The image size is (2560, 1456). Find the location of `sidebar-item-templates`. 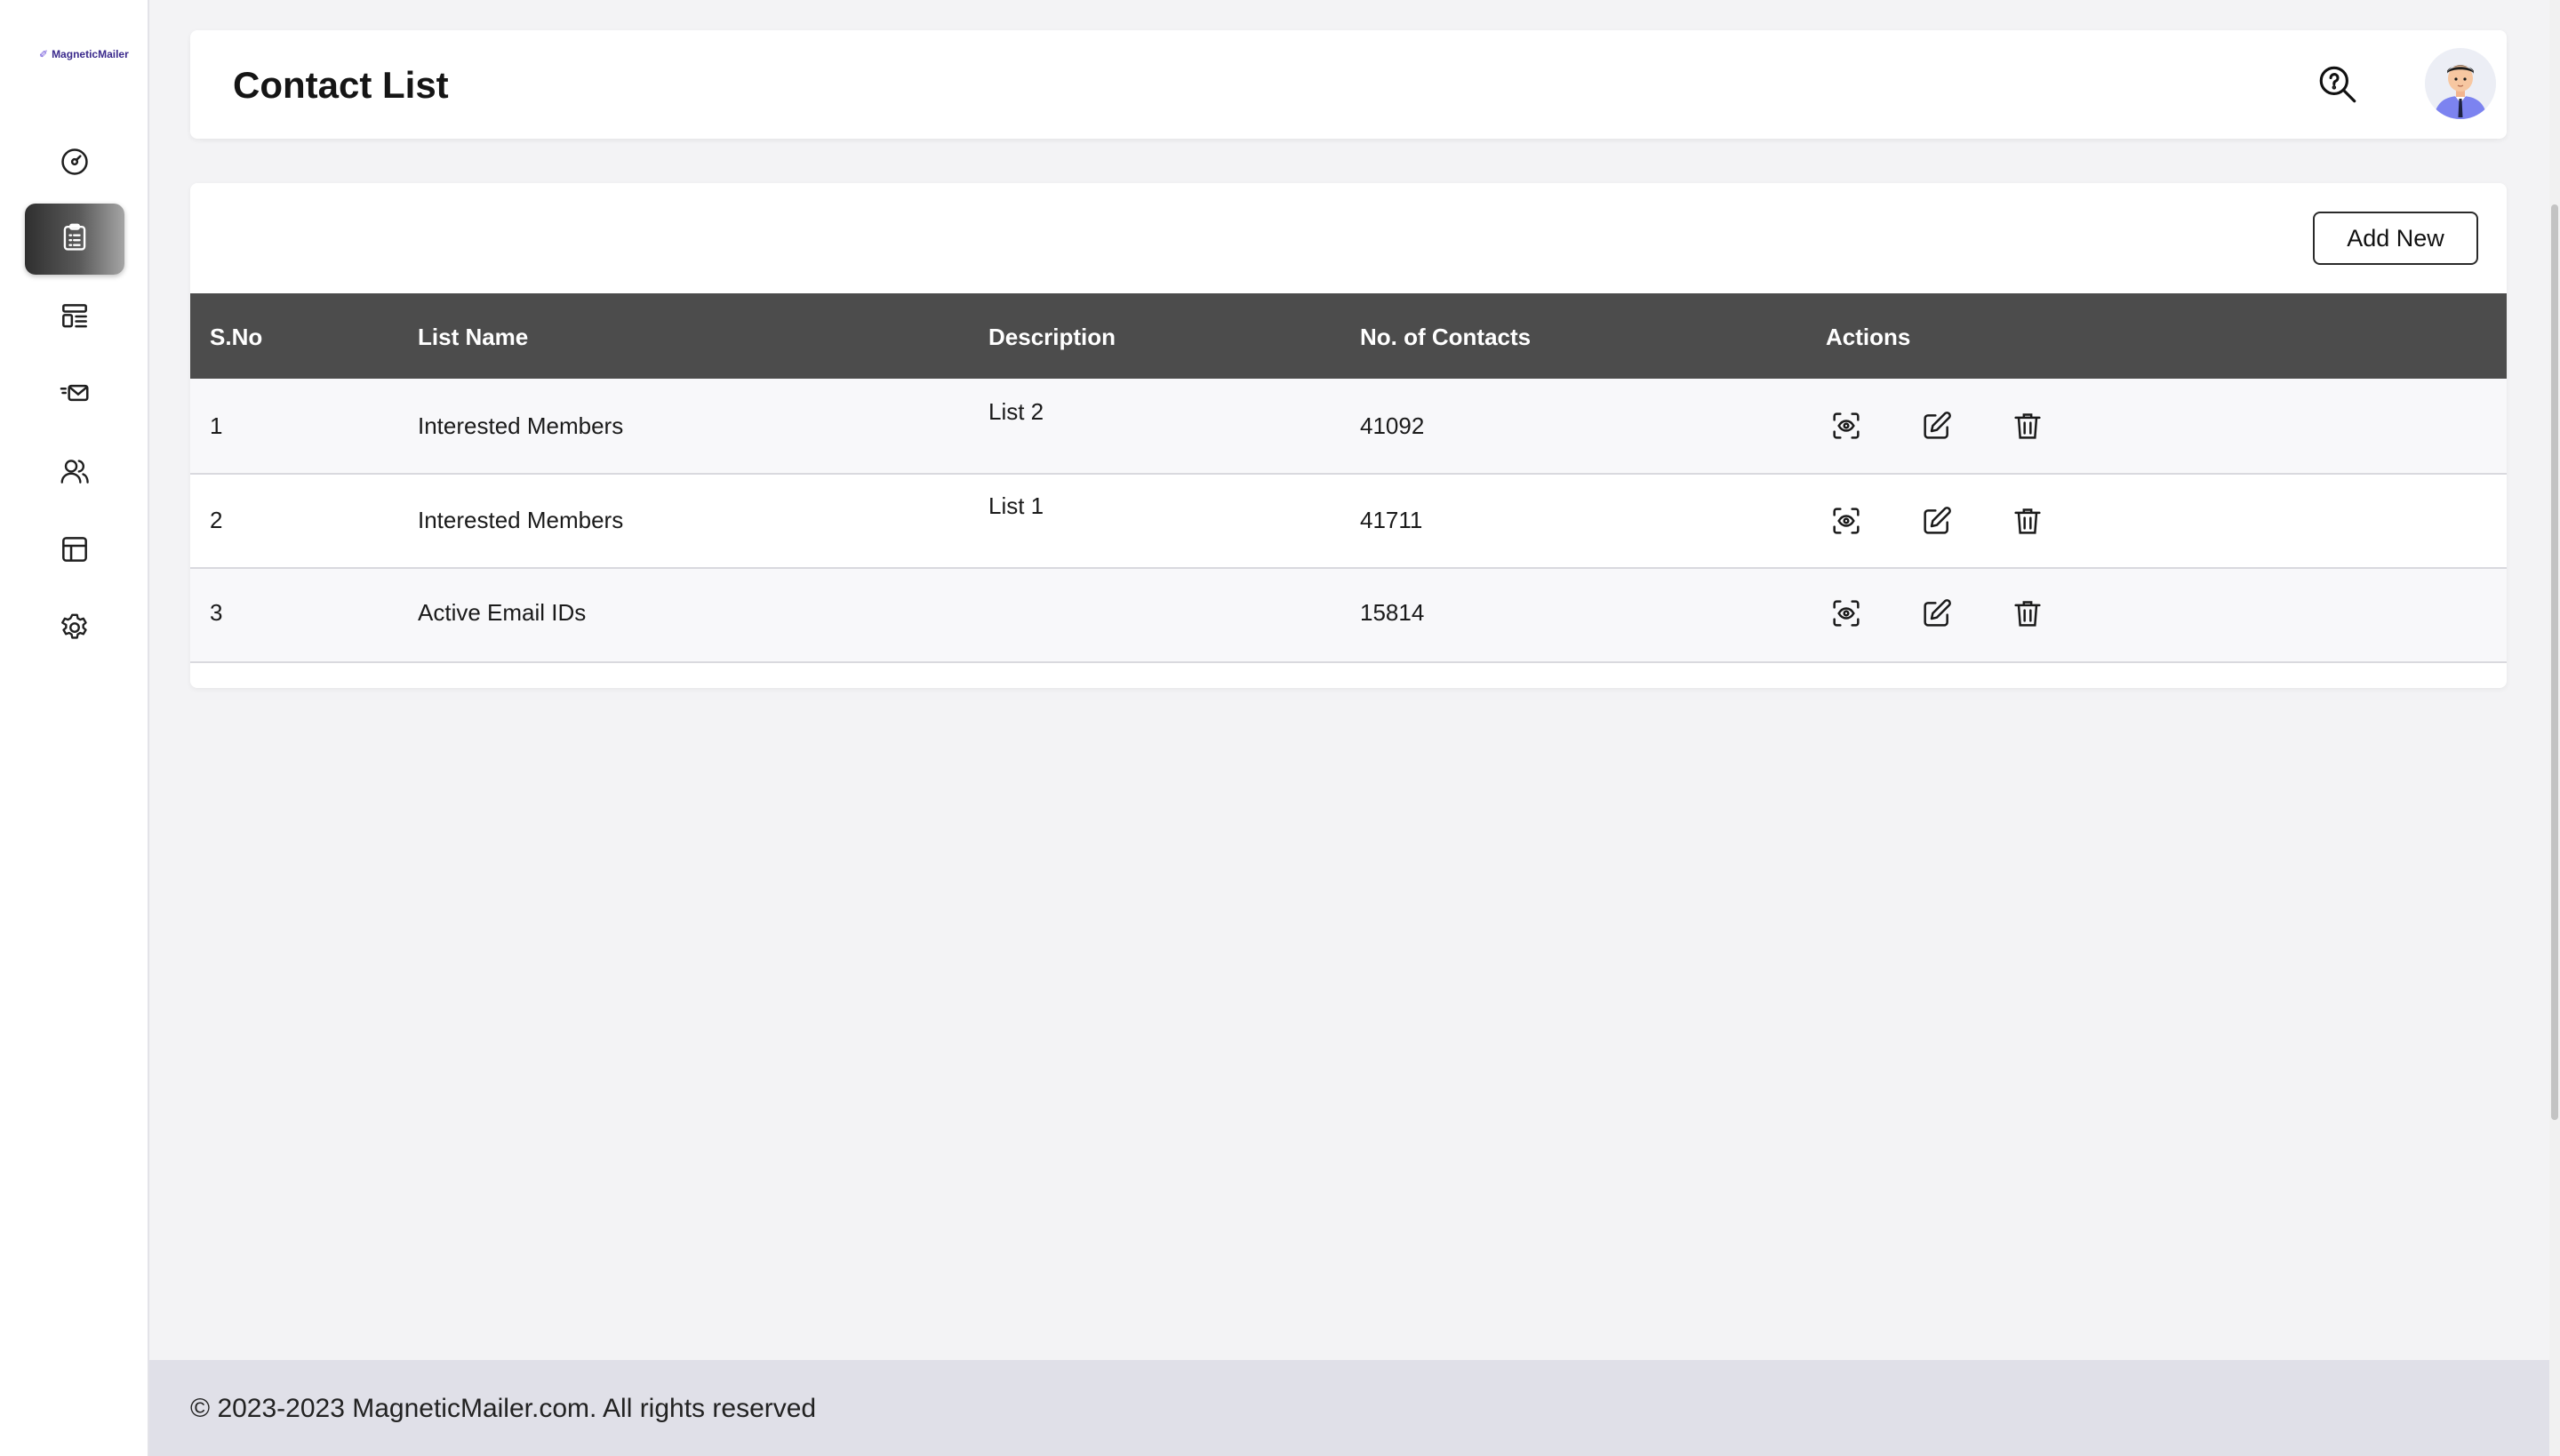

sidebar-item-templates is located at coordinates (74, 318).